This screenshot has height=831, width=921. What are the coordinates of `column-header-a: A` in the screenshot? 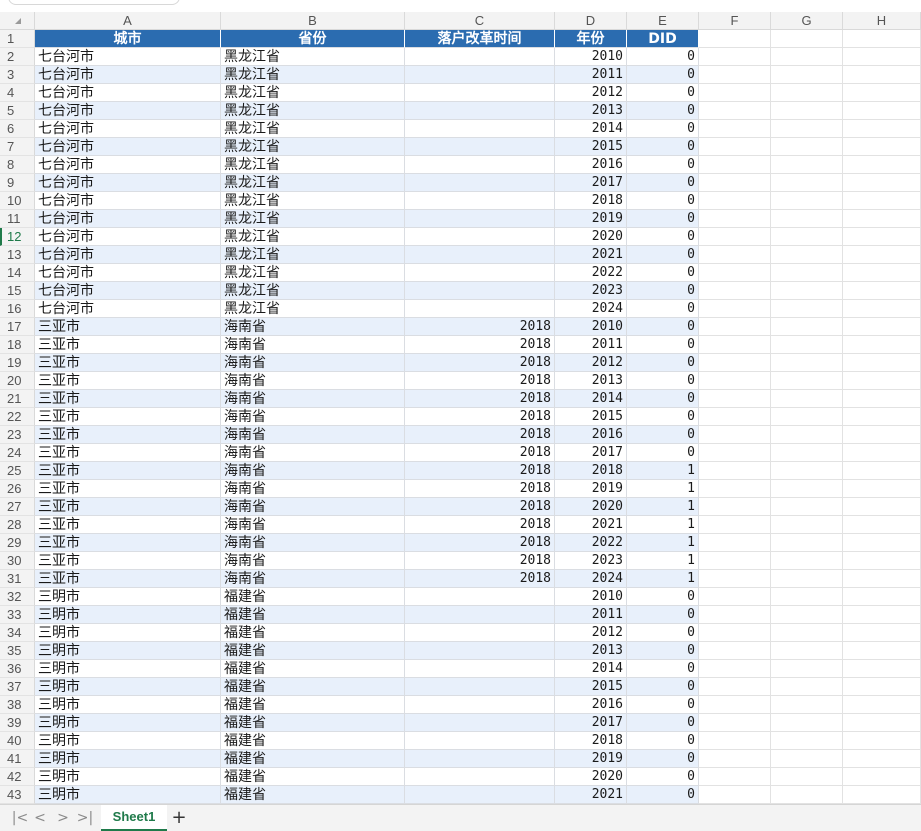 It's located at (128, 21).